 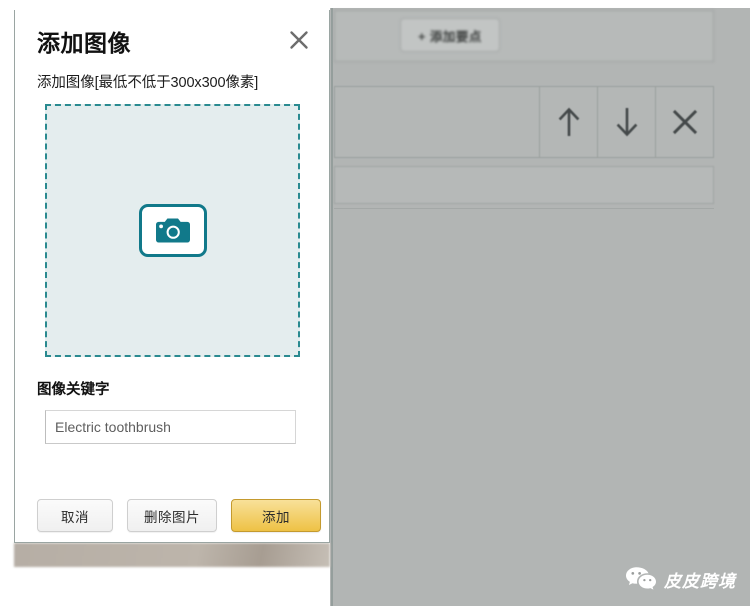 I want to click on add-point-button: + 添加要点, so click(x=450, y=35).